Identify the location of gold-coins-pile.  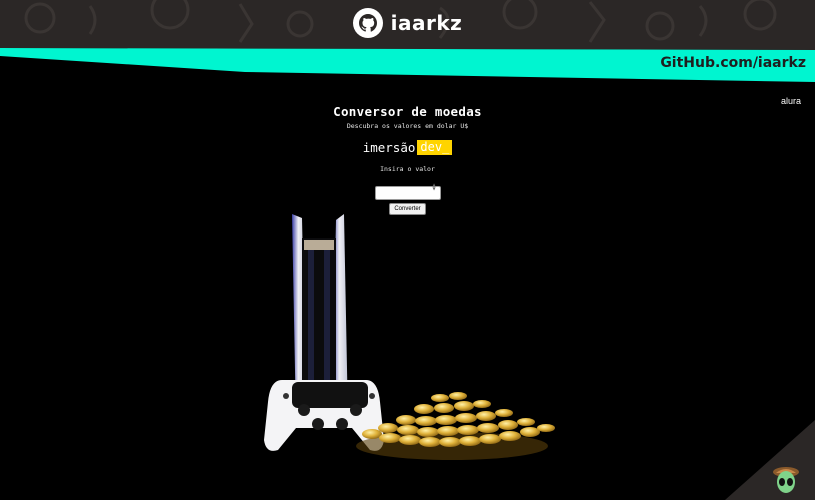
(455, 426).